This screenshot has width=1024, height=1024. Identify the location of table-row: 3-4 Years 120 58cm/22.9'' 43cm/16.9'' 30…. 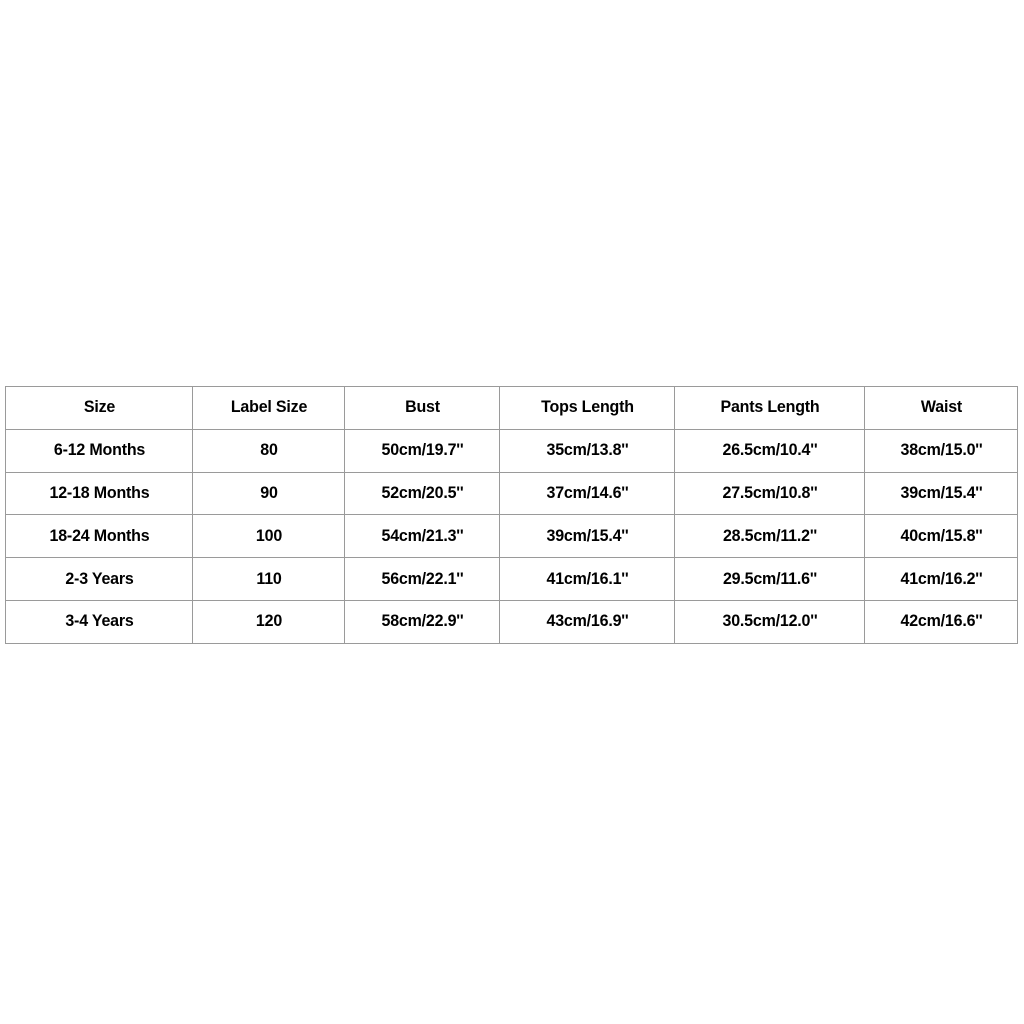
(512, 621).